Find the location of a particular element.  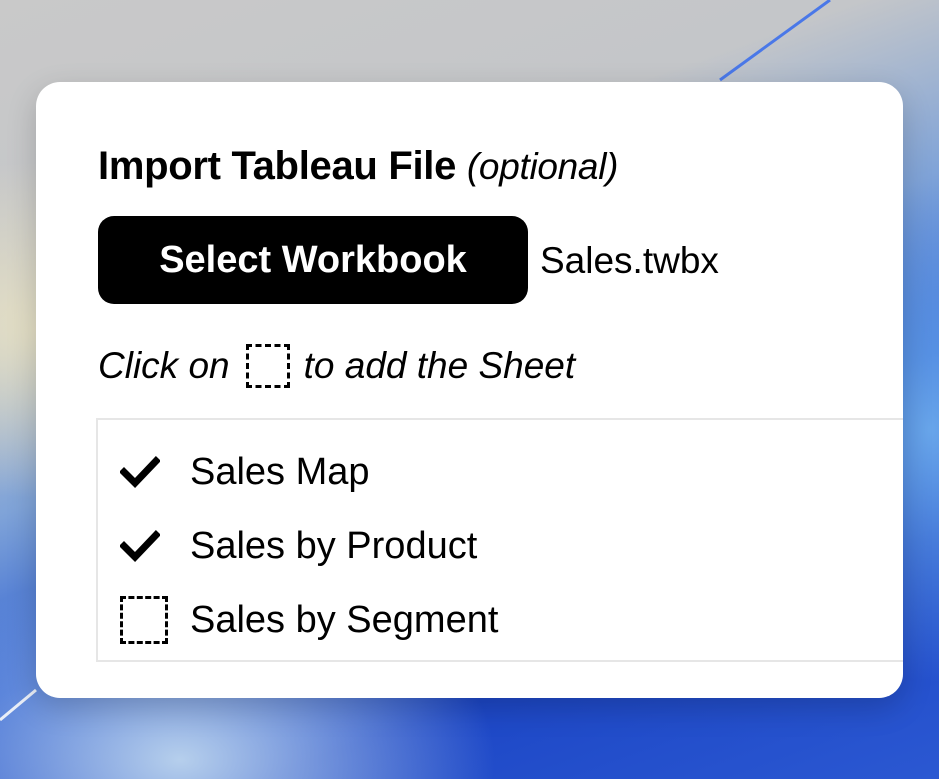

sheet-item-label: Sales Map is located at coordinates (280, 471).